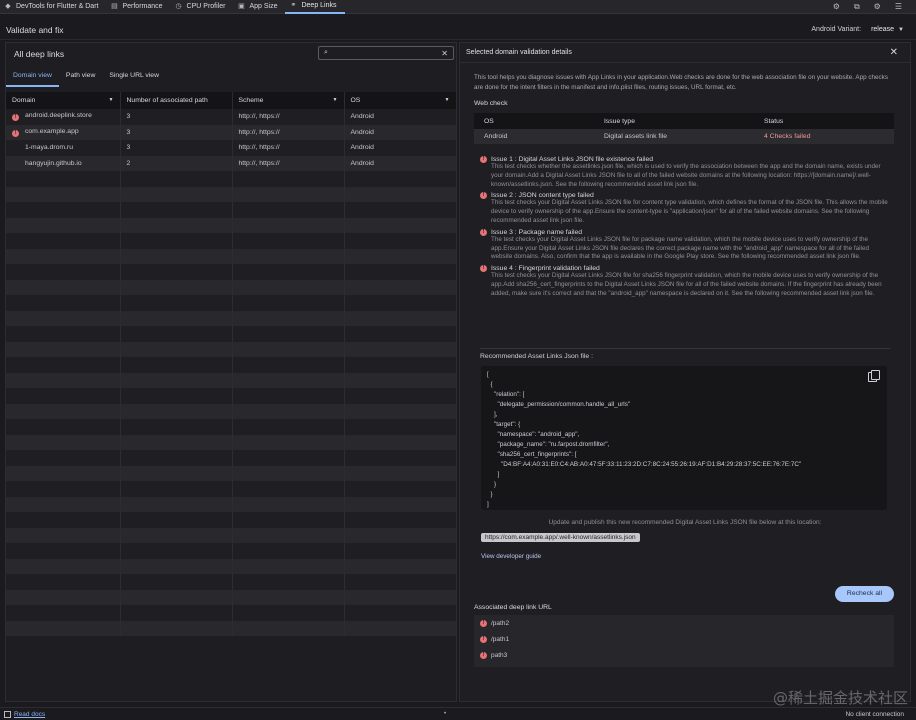 The image size is (916, 720). Describe the element at coordinates (684, 639) in the screenshot. I see `list-item: ! /path1` at that location.